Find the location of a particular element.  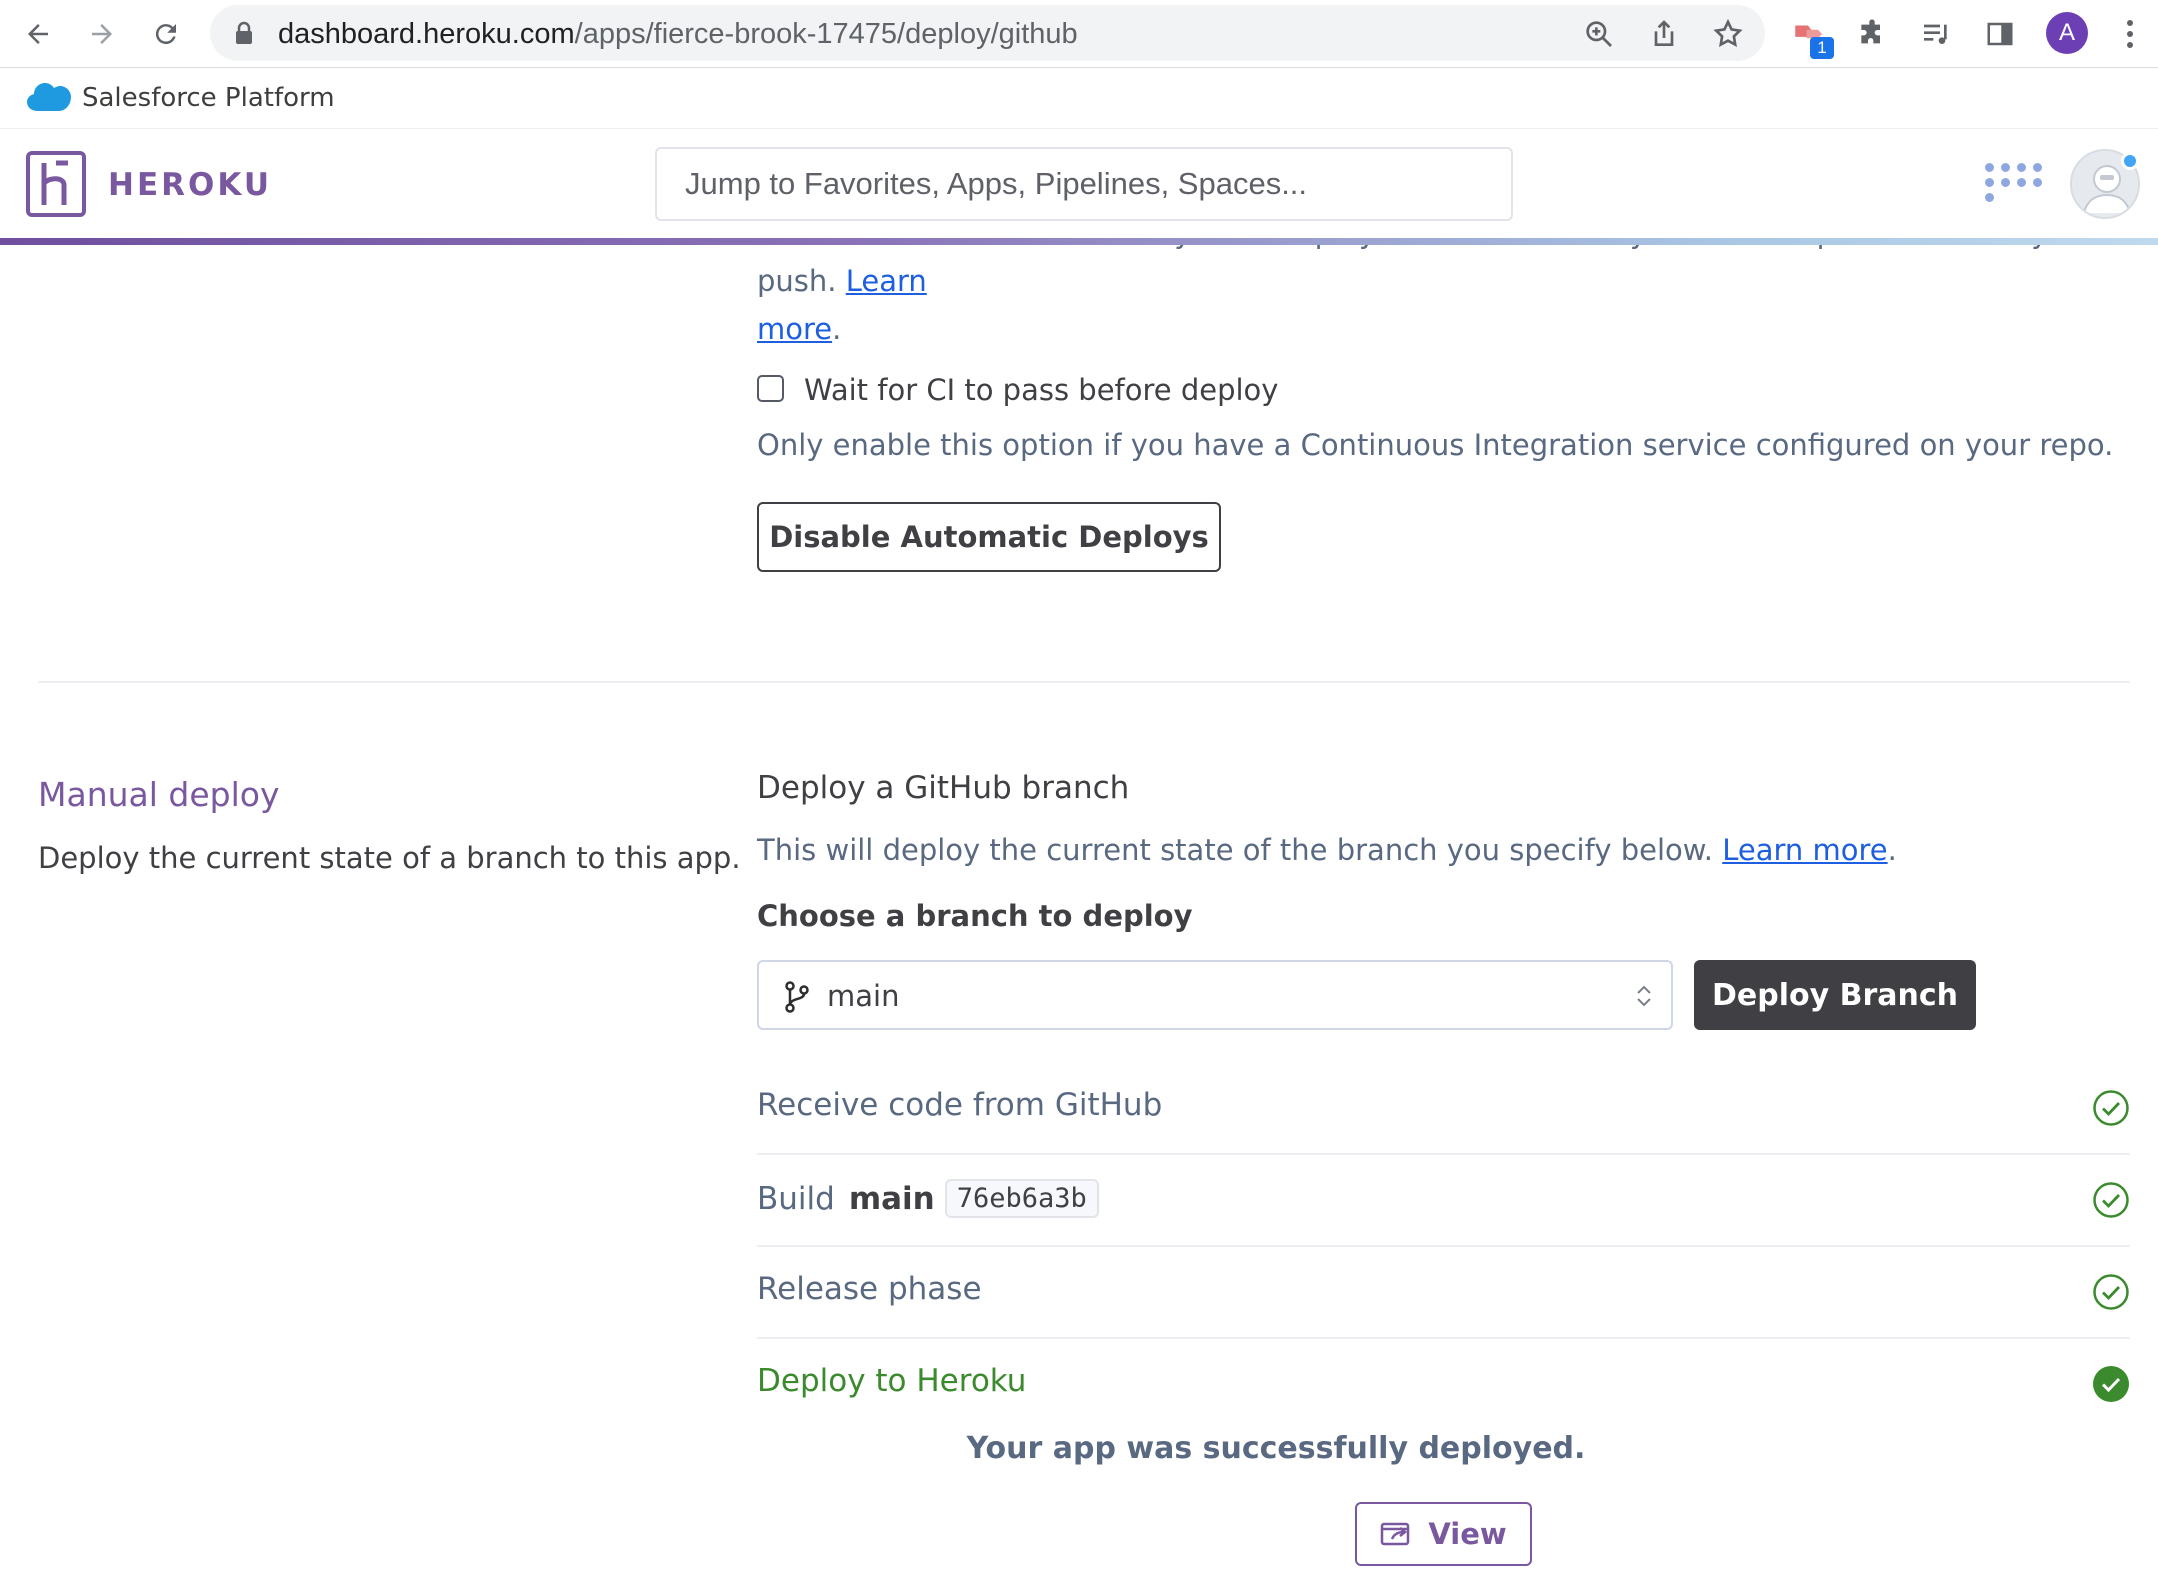

browser-profile-avatar: A is located at coordinates (2067, 33).